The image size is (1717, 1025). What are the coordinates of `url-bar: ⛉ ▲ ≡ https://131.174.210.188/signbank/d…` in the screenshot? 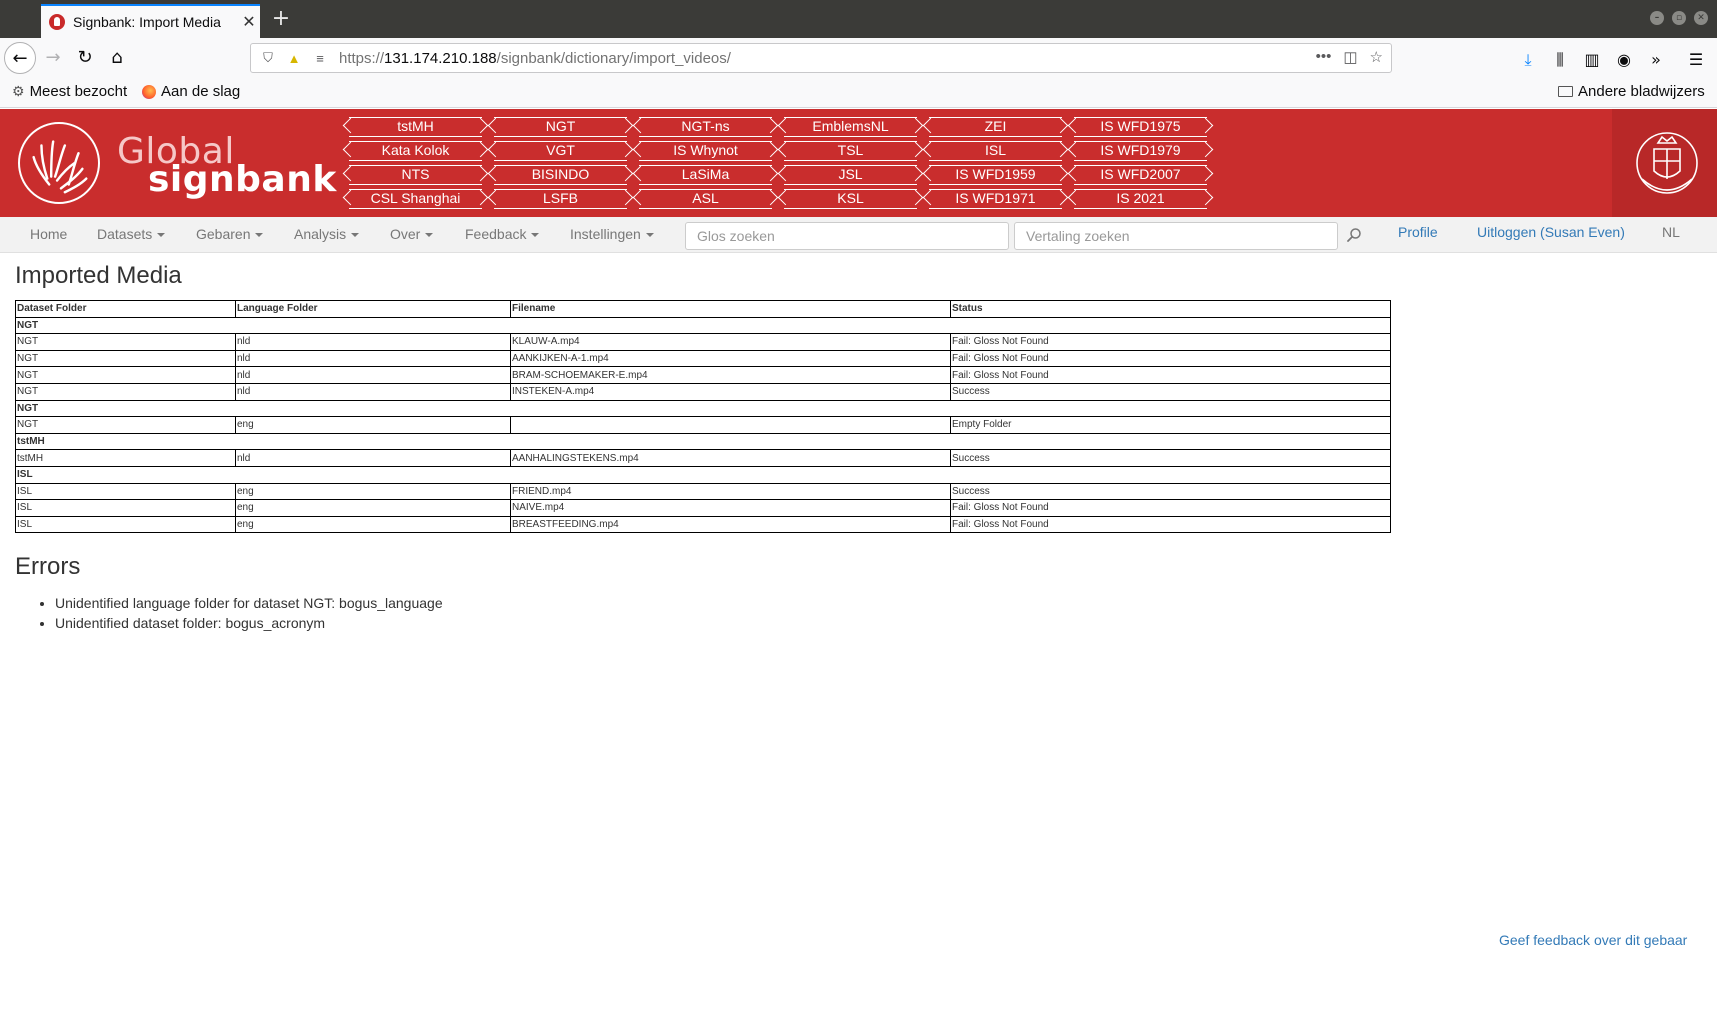 It's located at (821, 58).